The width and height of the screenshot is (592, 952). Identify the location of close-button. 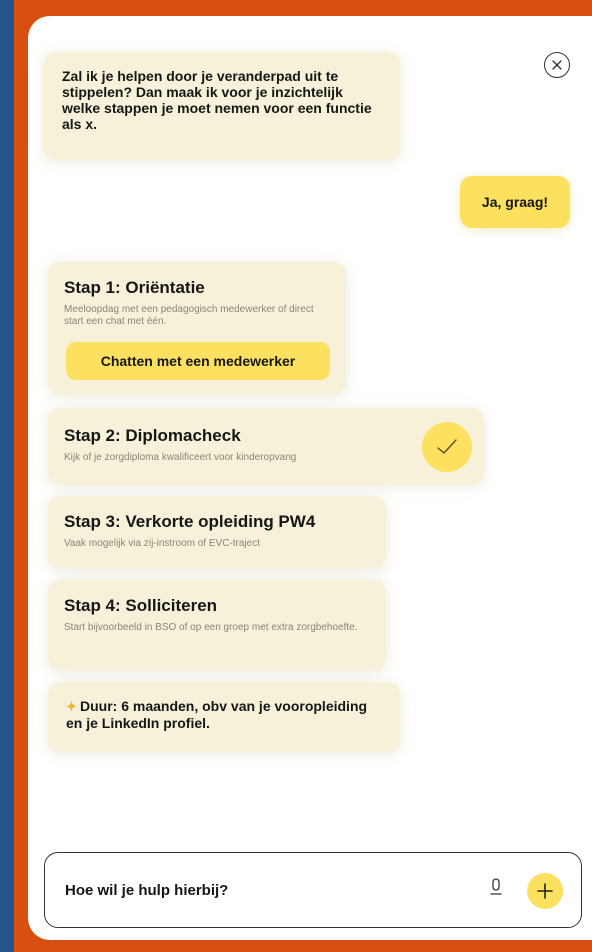
(557, 65).